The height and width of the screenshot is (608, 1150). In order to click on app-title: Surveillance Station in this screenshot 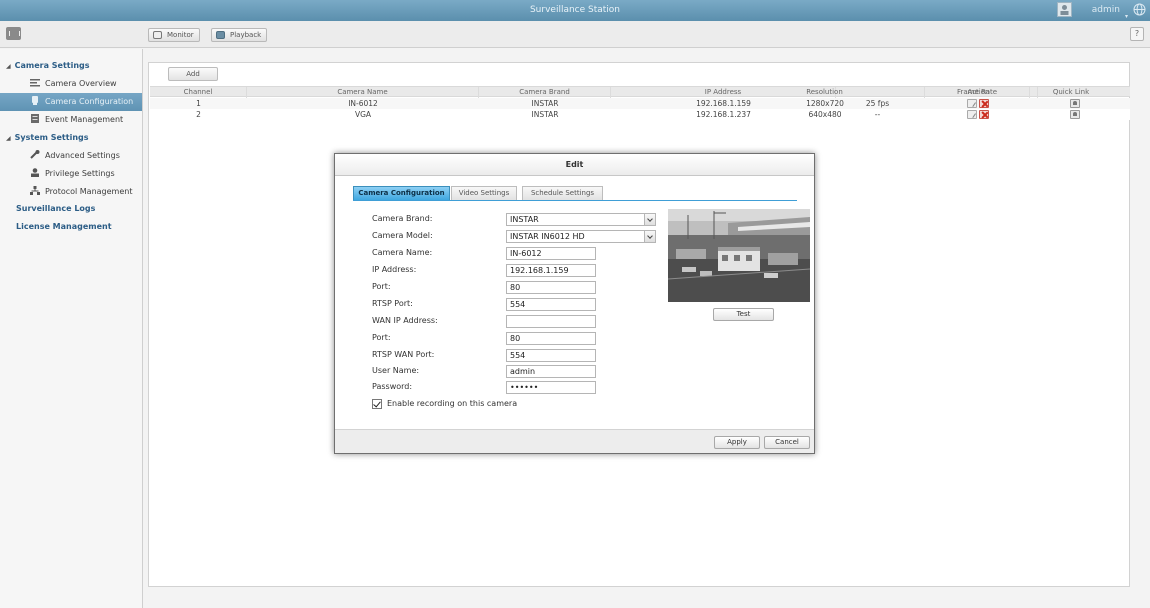, I will do `click(575, 10)`.